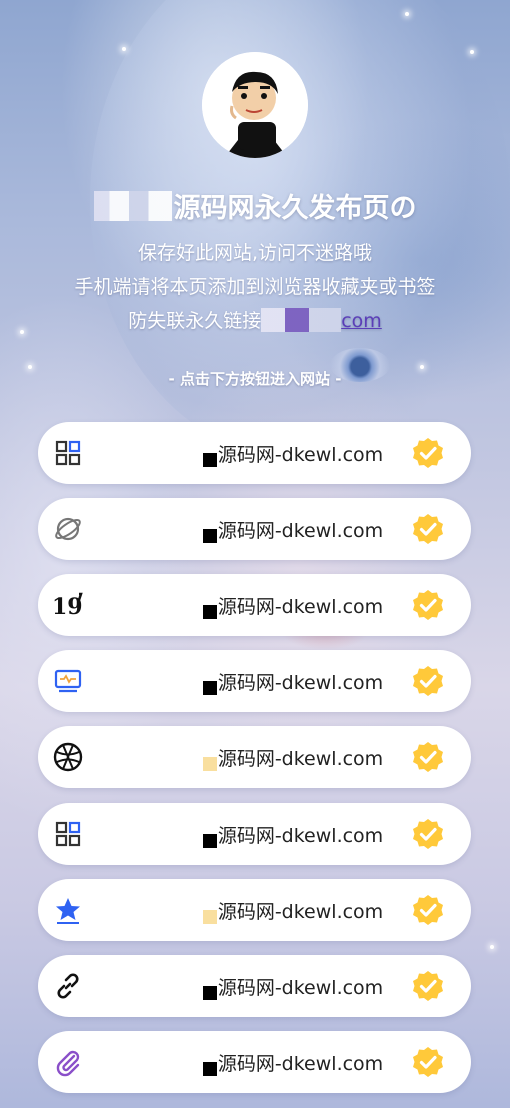 This screenshot has height=1108, width=510. What do you see at coordinates (68, 1062) in the screenshot?
I see `paperclip-icon` at bounding box center [68, 1062].